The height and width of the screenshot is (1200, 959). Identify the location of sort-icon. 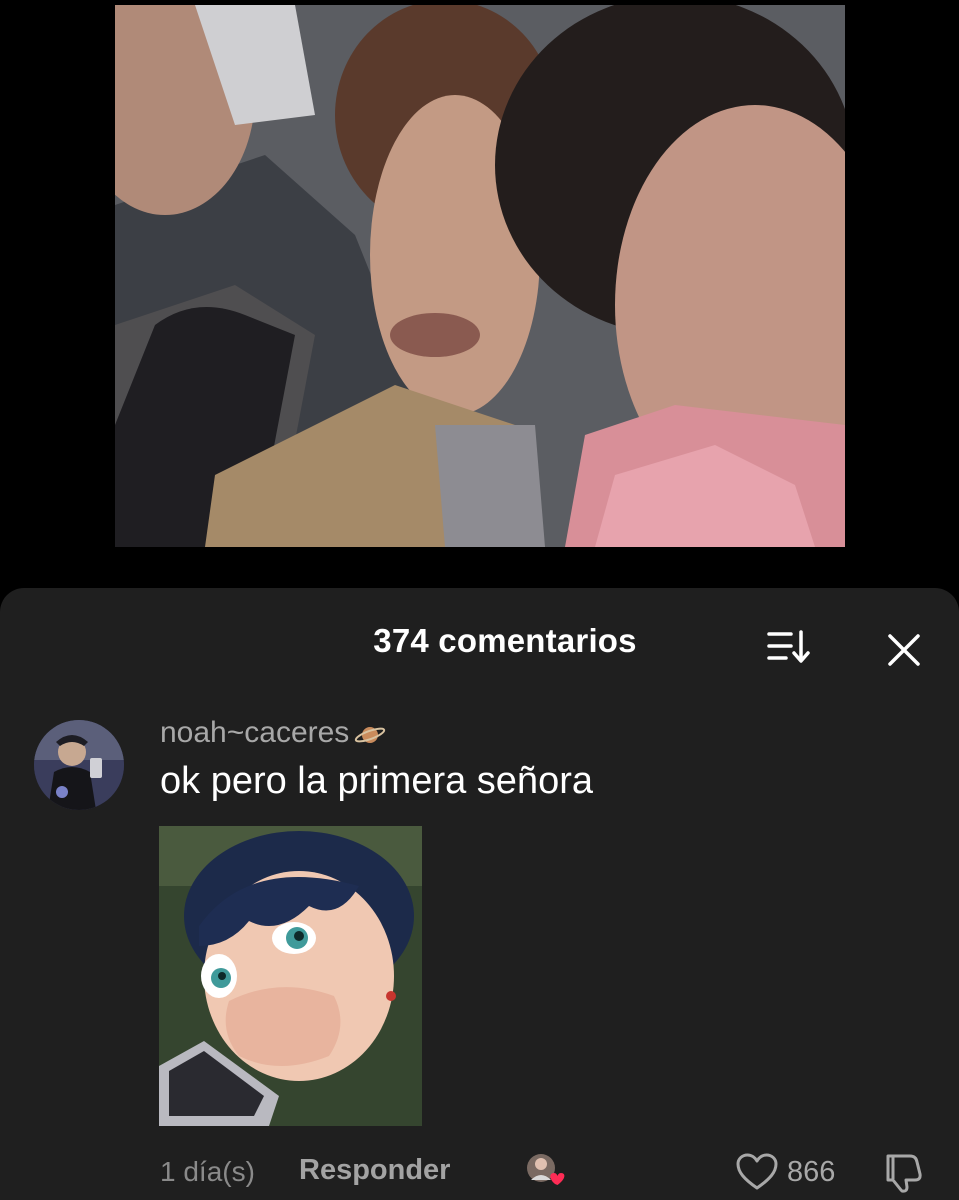
(788, 646).